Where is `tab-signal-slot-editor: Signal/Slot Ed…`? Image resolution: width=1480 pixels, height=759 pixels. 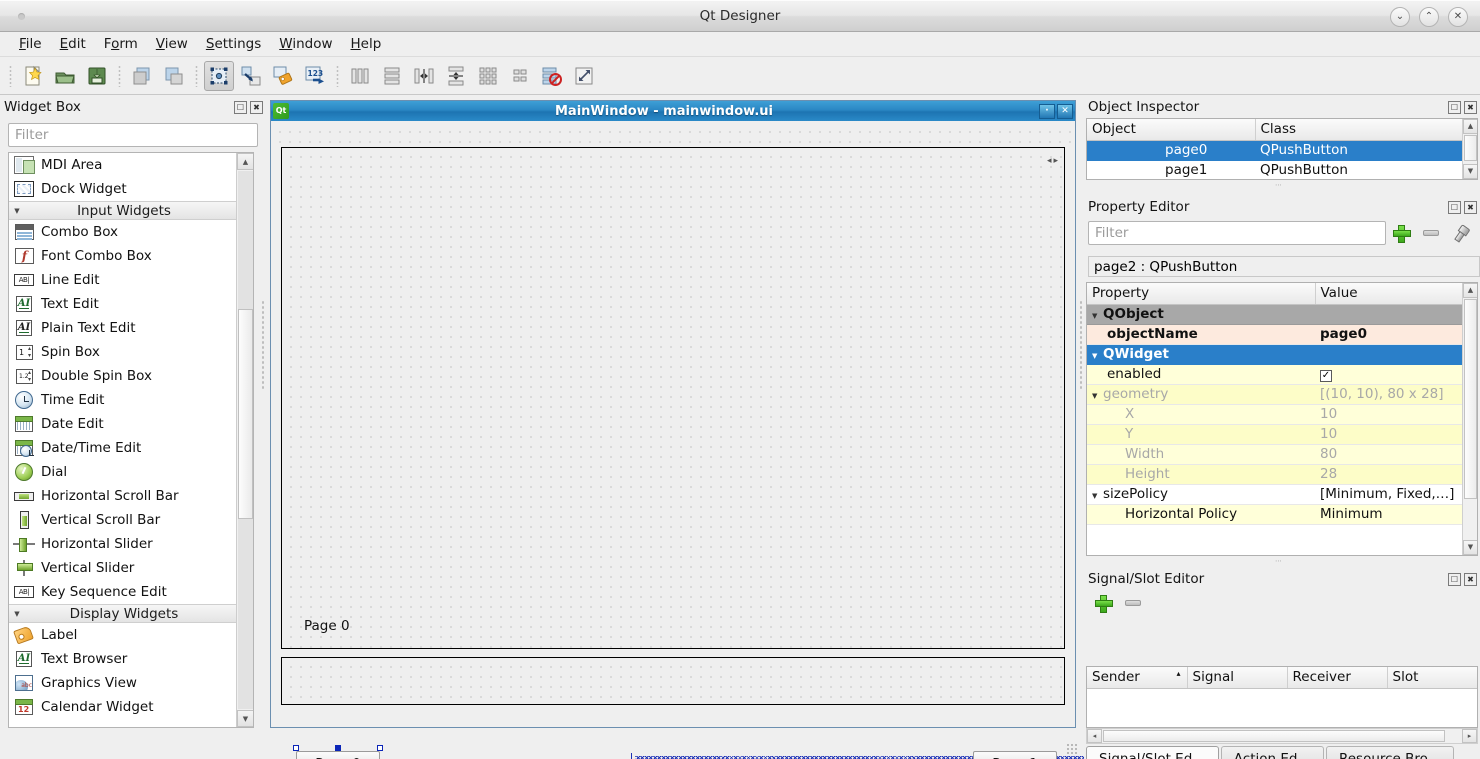 tab-signal-slot-editor: Signal/Slot Ed… is located at coordinates (1152, 752).